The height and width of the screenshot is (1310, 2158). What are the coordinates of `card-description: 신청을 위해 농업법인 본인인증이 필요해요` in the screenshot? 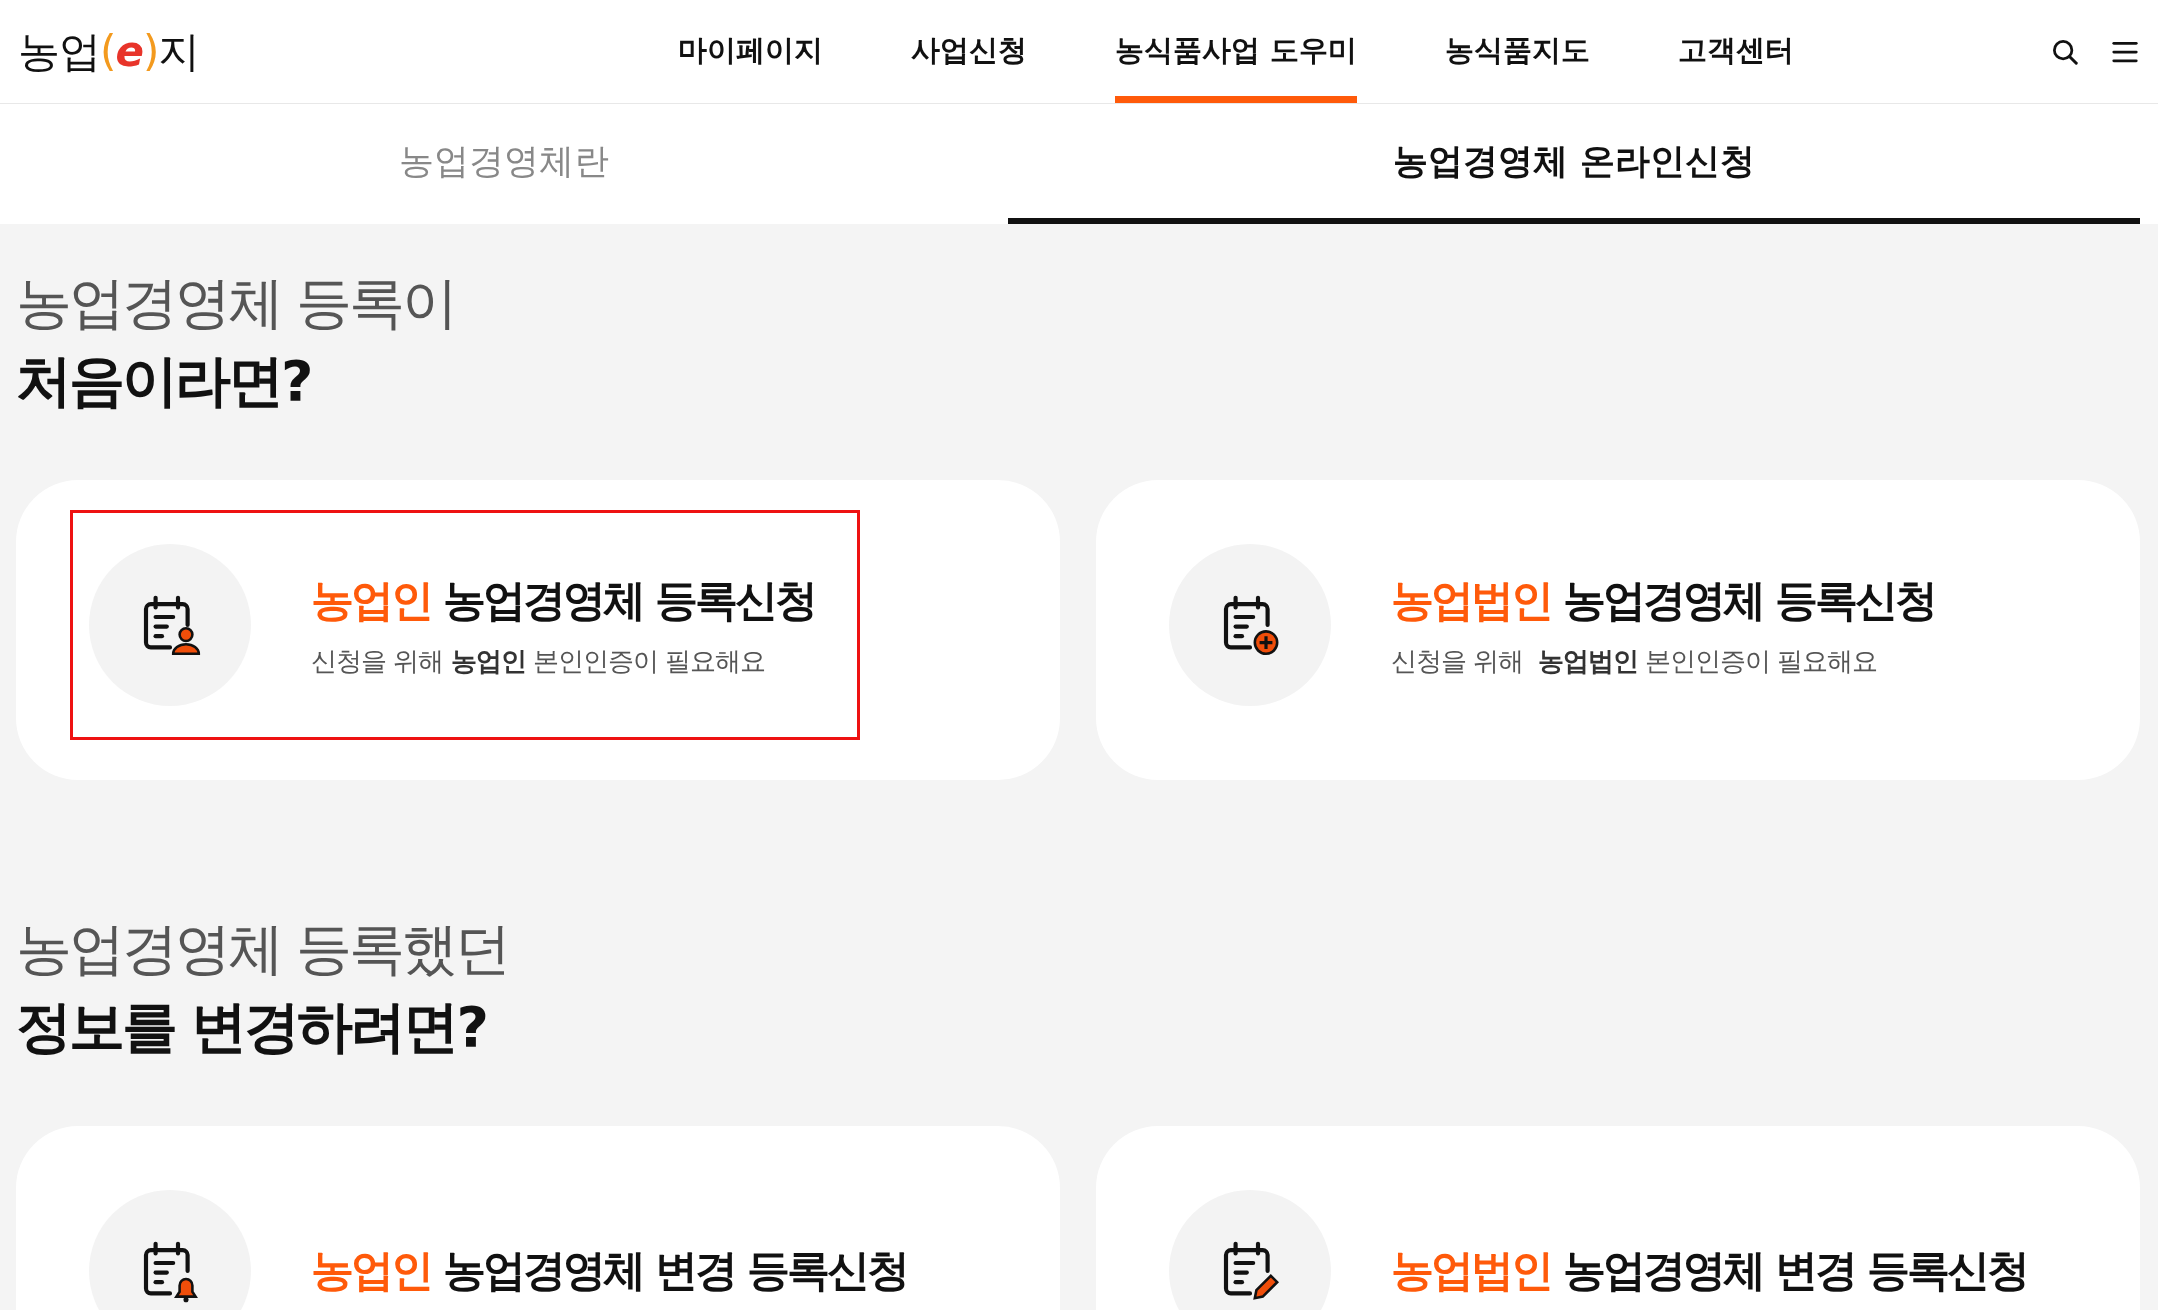 It's located at (1635, 661).